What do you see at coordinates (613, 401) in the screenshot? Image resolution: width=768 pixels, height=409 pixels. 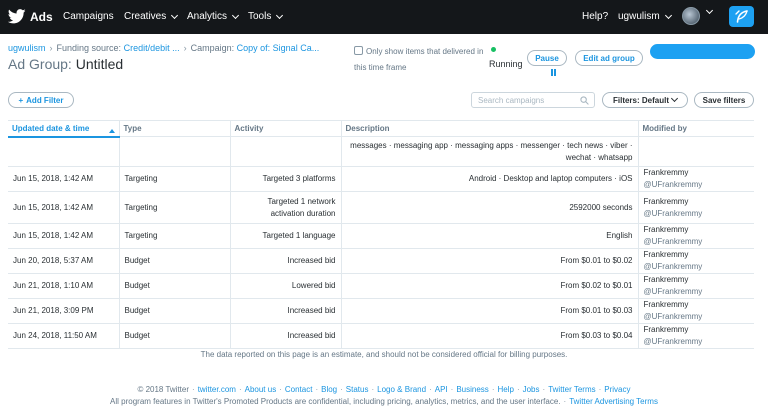 I see `footer-link-advertising-terms: Twitter Advertising Terms` at bounding box center [613, 401].